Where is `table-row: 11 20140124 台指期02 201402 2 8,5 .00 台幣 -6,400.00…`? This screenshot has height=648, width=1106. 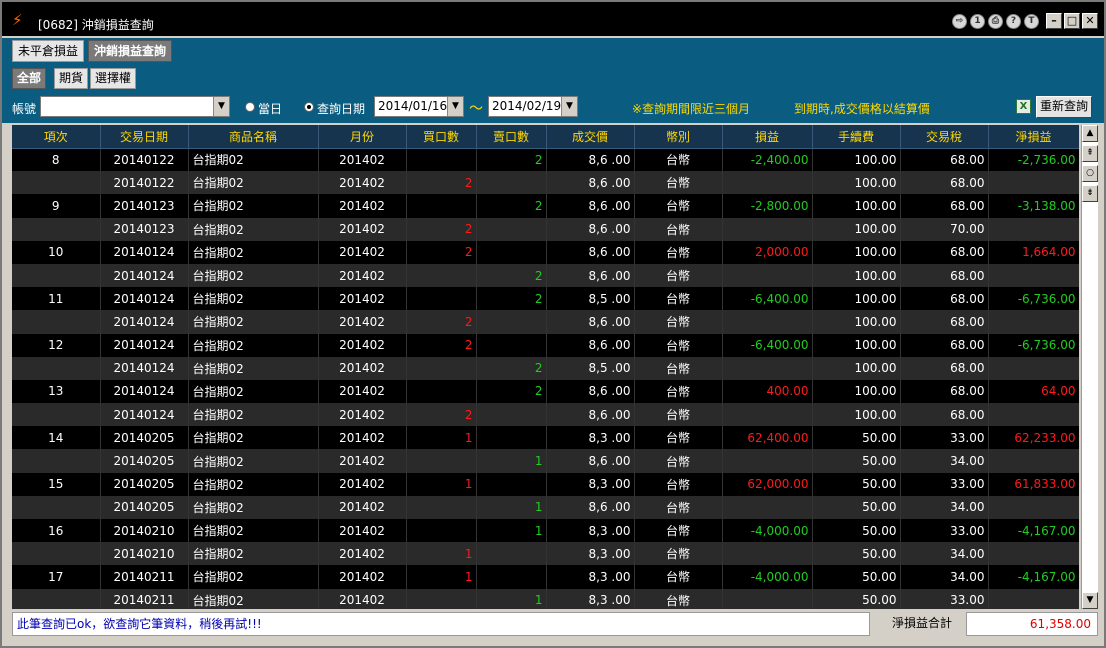
table-row: 11 20140124 台指期02 201402 2 8,5 .00 台幣 -6,400.00… is located at coordinates (545, 299).